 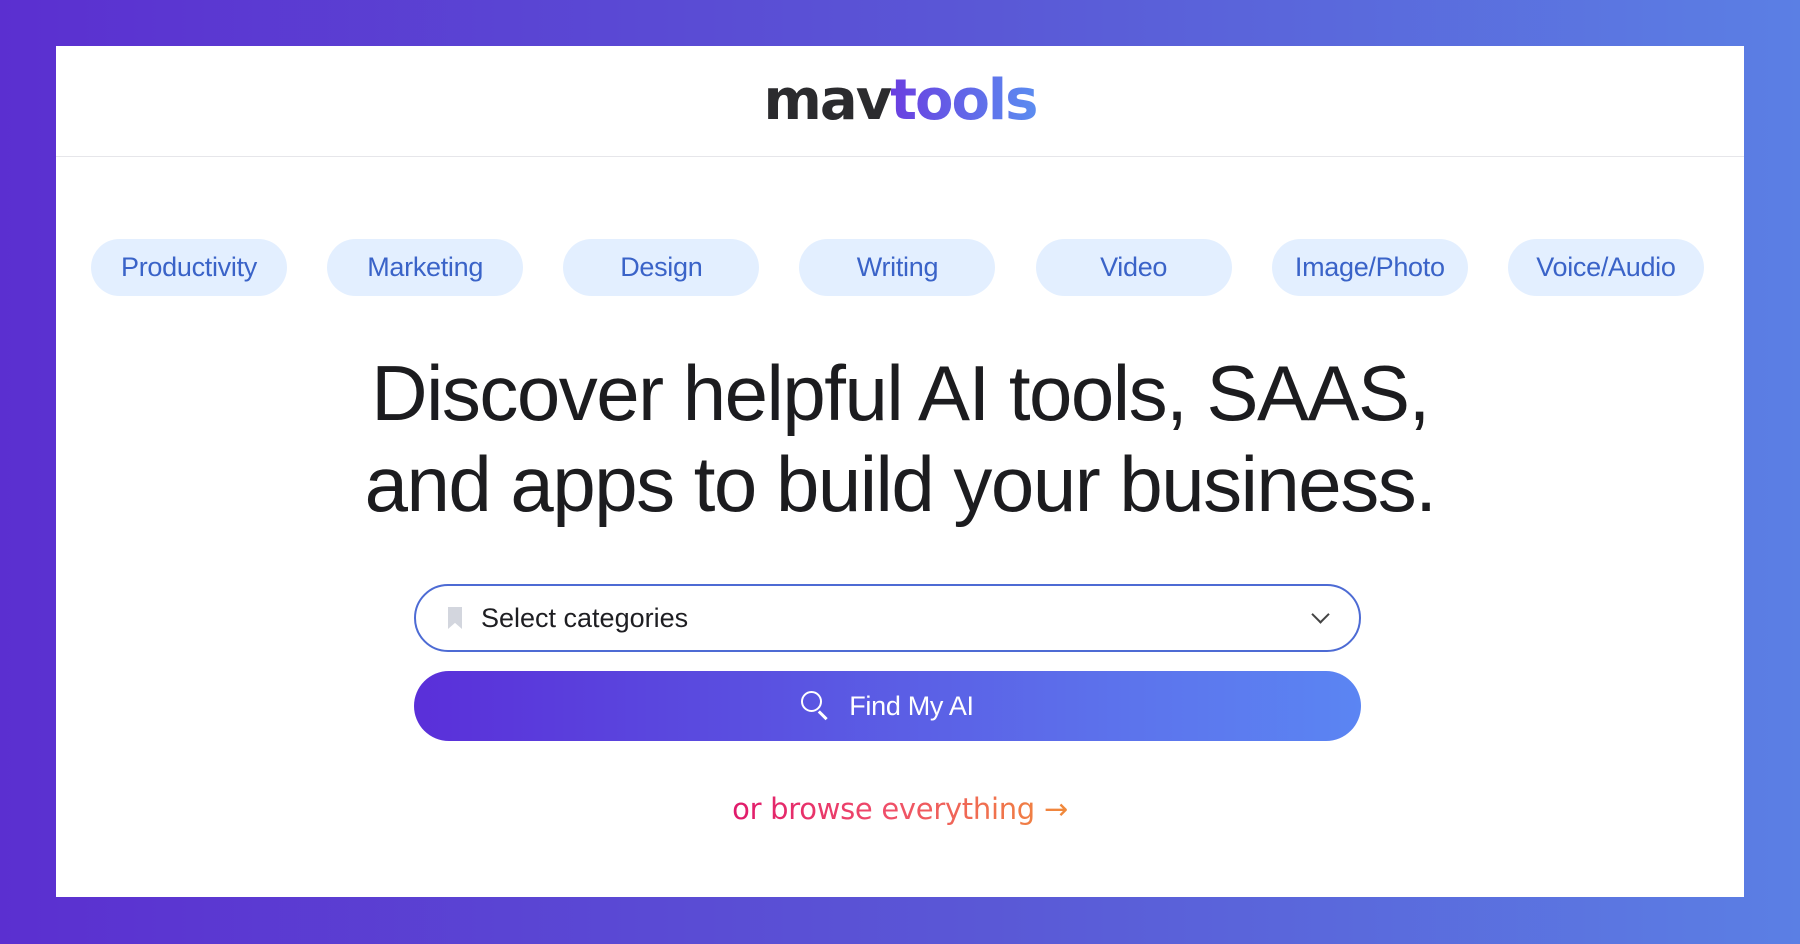 What do you see at coordinates (661, 267) in the screenshot?
I see `chip-design: Design` at bounding box center [661, 267].